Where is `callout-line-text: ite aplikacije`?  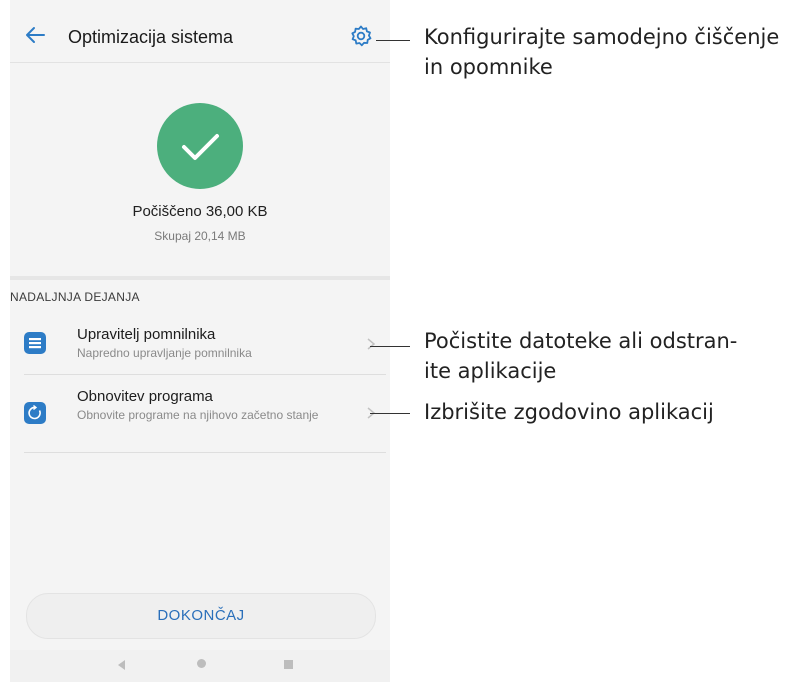 callout-line-text: ite aplikacije is located at coordinates (490, 371).